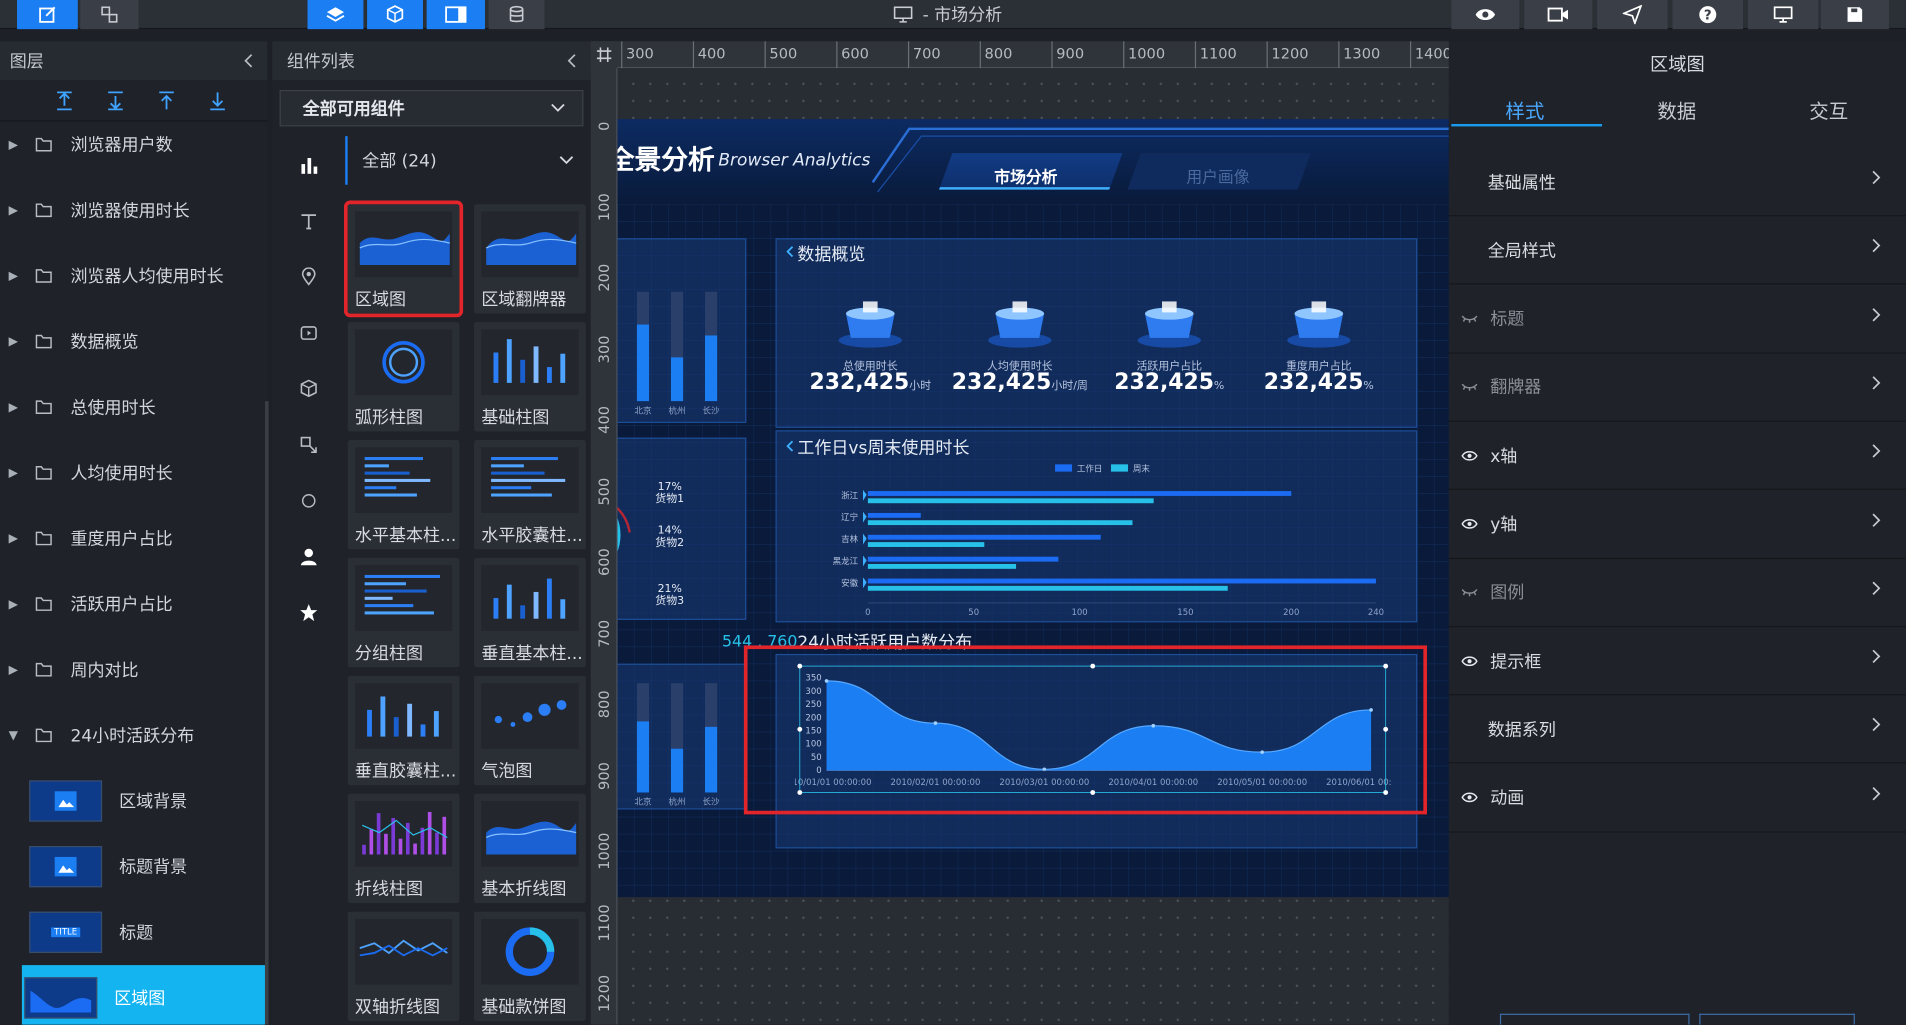 The image size is (1906, 1025). I want to click on properties-tab: 交互, so click(1829, 109).